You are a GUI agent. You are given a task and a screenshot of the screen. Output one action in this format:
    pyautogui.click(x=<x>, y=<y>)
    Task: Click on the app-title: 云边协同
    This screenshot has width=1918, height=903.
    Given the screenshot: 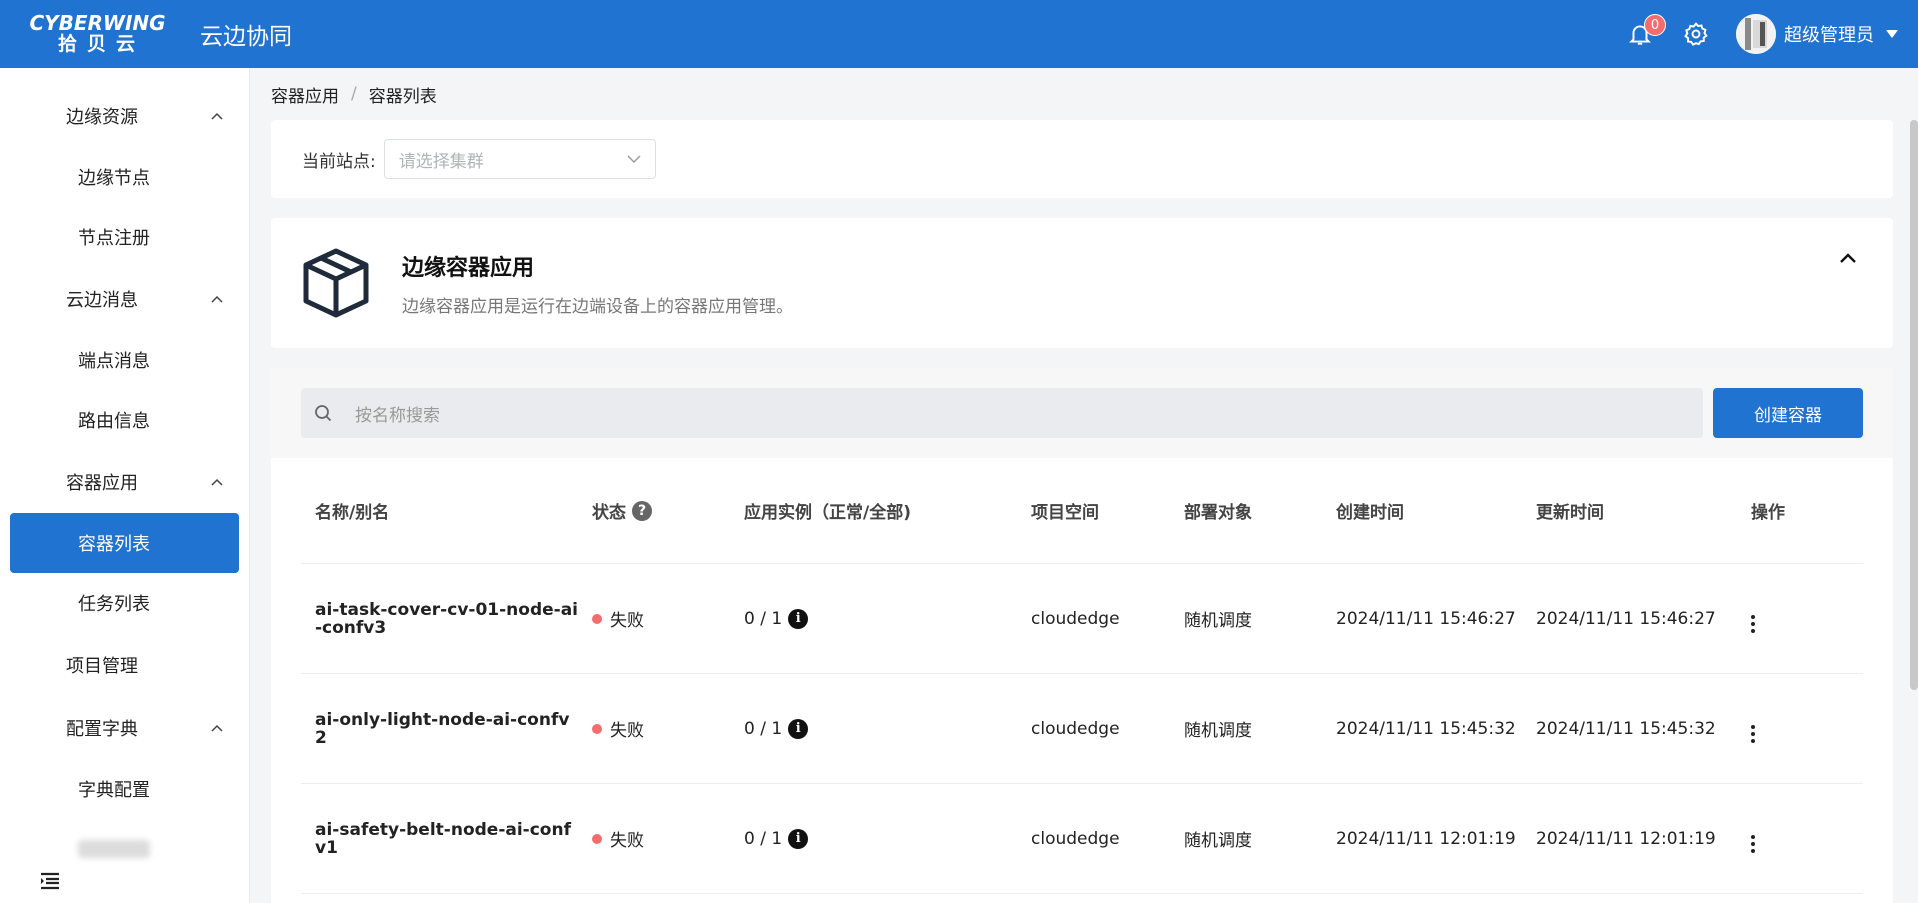 What is the action you would take?
    pyautogui.click(x=246, y=37)
    